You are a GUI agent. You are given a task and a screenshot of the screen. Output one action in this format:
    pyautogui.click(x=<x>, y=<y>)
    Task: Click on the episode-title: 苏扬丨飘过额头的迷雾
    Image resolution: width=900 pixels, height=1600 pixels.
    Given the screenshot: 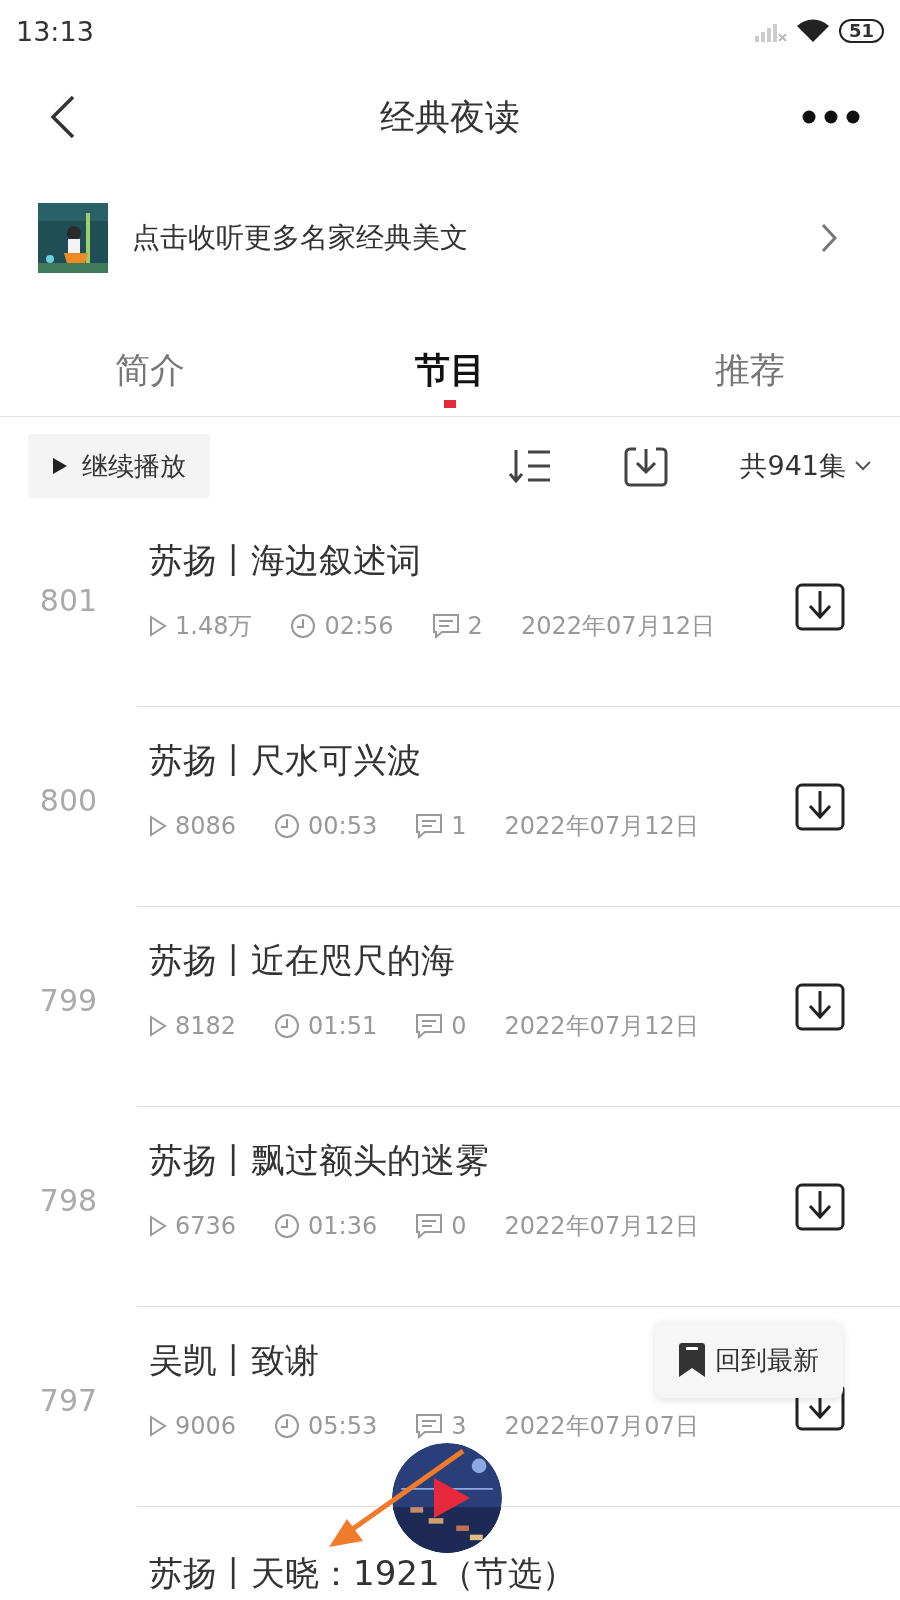 What is the action you would take?
    pyautogui.click(x=319, y=1160)
    